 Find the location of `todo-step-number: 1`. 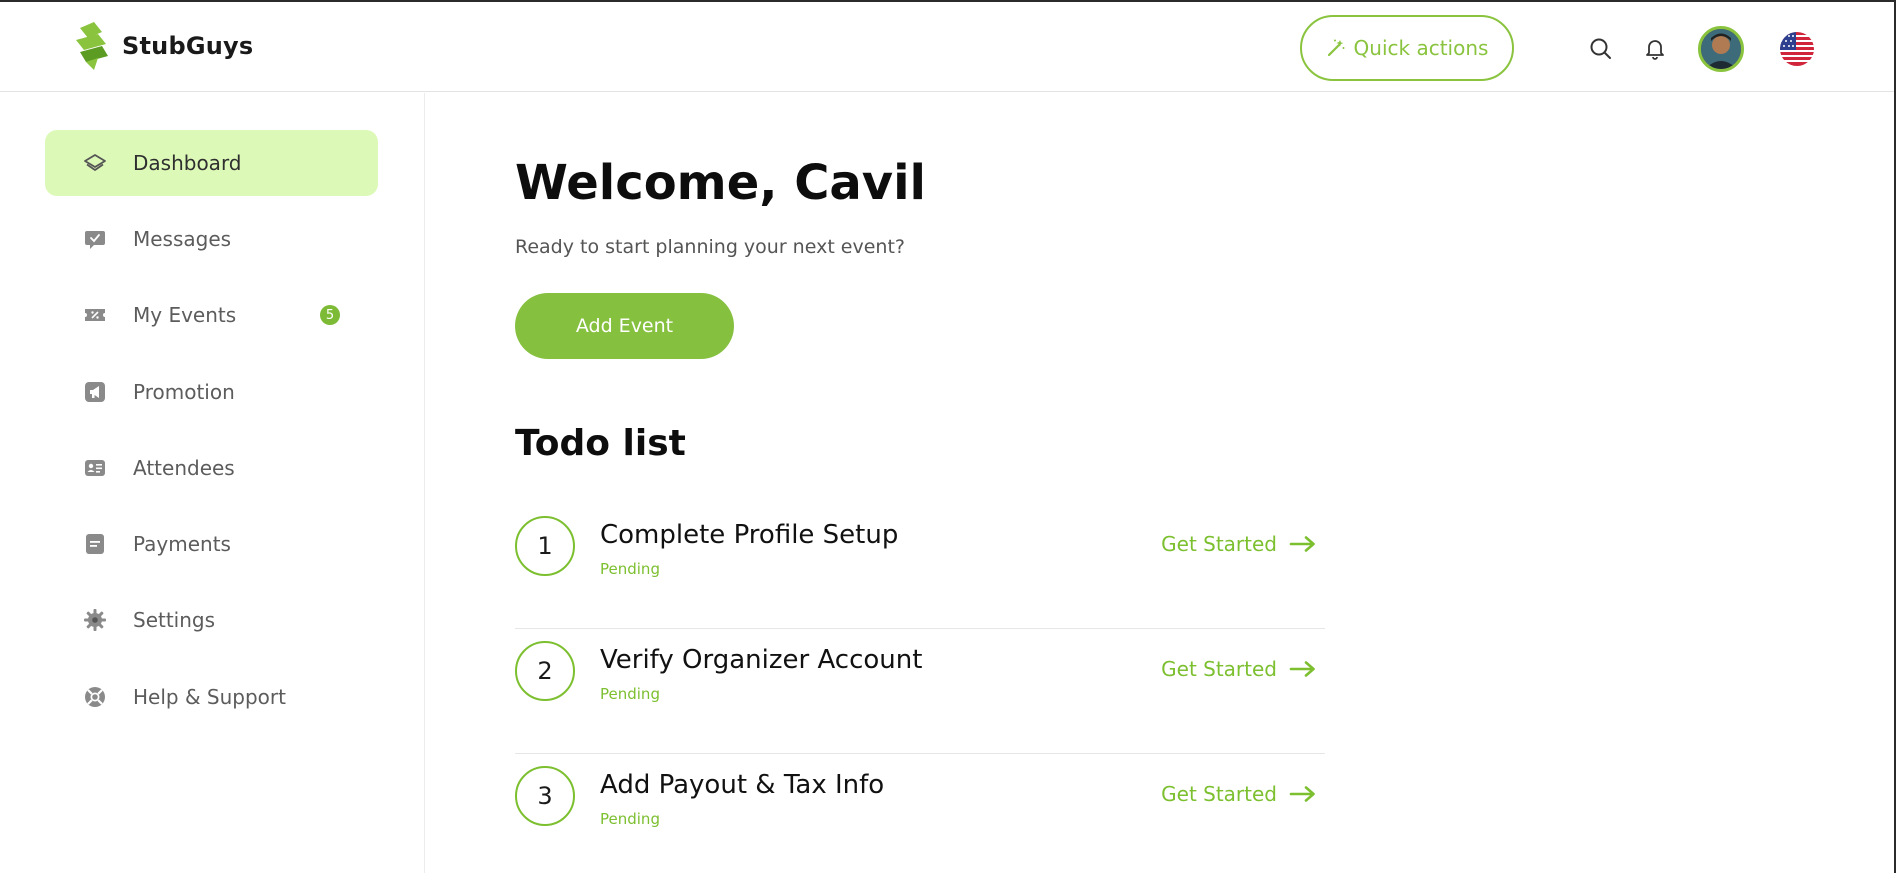

todo-step-number: 1 is located at coordinates (545, 546).